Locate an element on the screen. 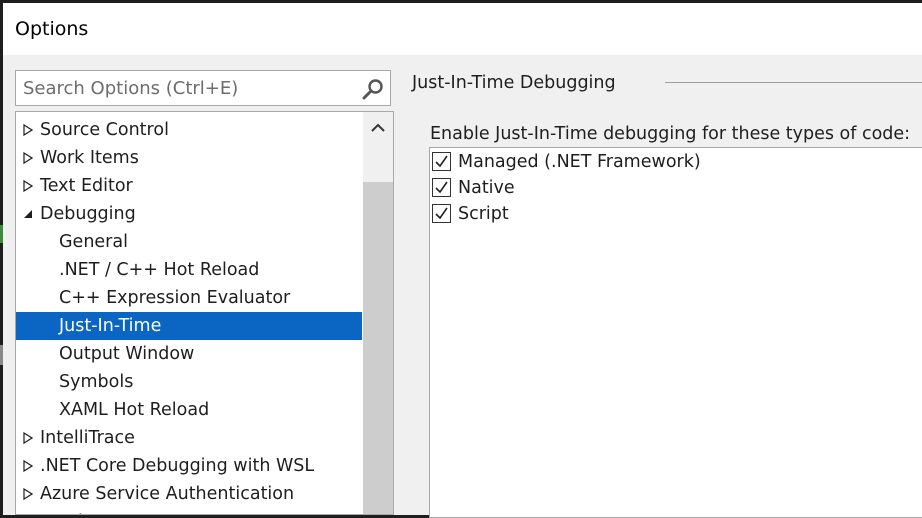 Image resolution: width=922 pixels, height=518 pixels. tree-item: Output Window is located at coordinates (189, 354).